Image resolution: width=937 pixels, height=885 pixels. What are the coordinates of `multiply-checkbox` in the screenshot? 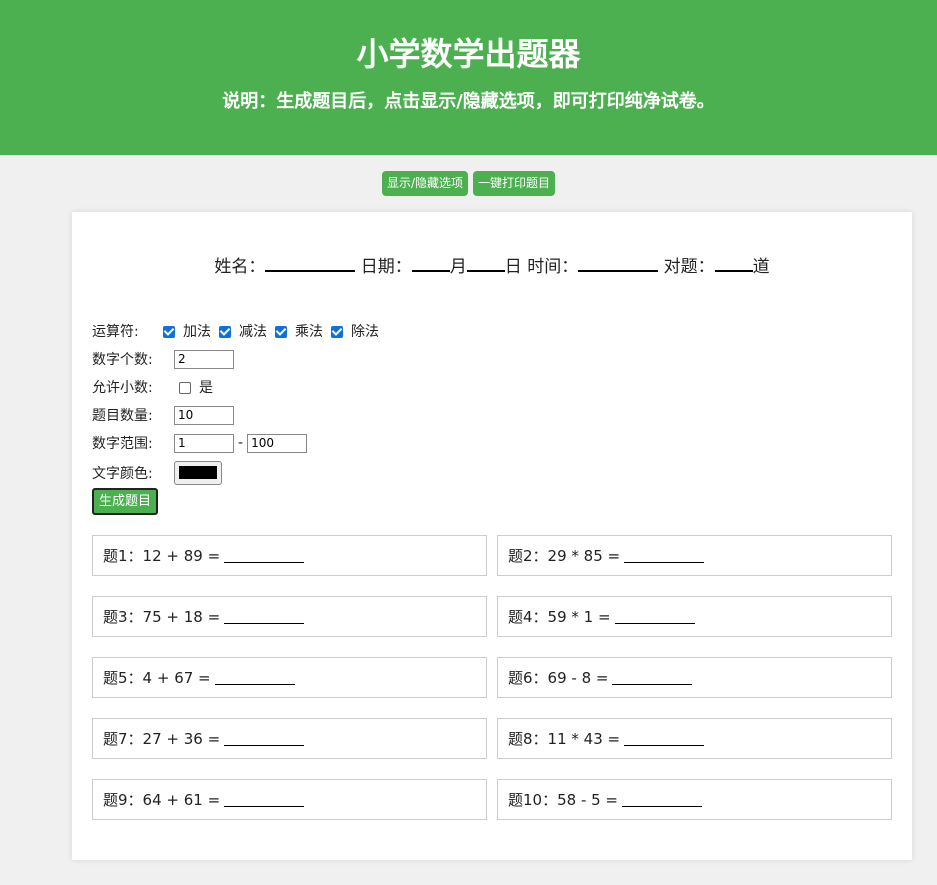 It's located at (281, 332).